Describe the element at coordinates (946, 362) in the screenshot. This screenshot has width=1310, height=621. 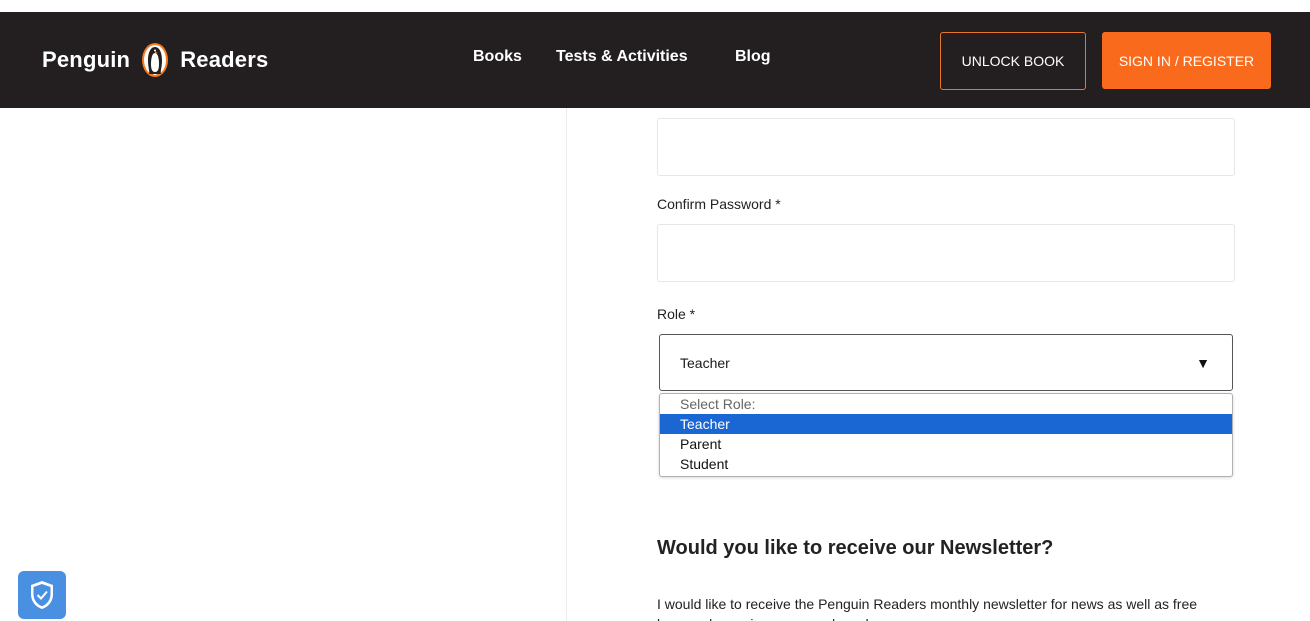
I see `role-select: Teacher ▼` at that location.